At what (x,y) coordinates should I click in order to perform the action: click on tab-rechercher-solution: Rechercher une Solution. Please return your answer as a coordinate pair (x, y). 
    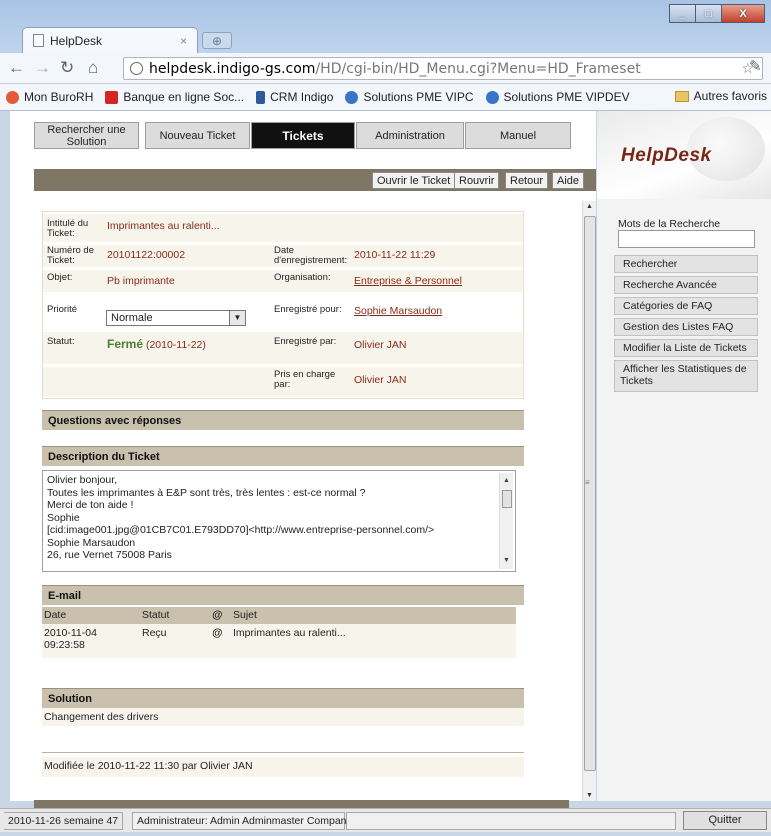
    Looking at the image, I should click on (86, 135).